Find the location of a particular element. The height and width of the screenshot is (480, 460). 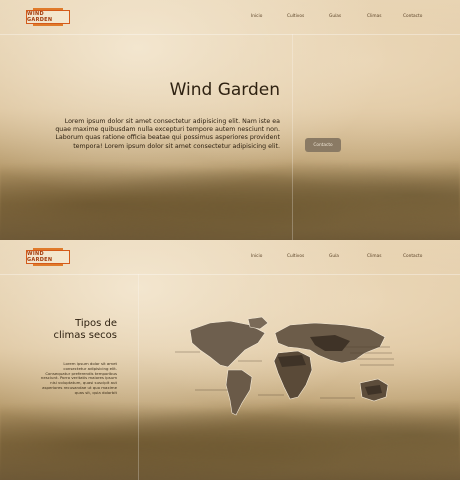

world-climate-map is located at coordinates (284, 366).